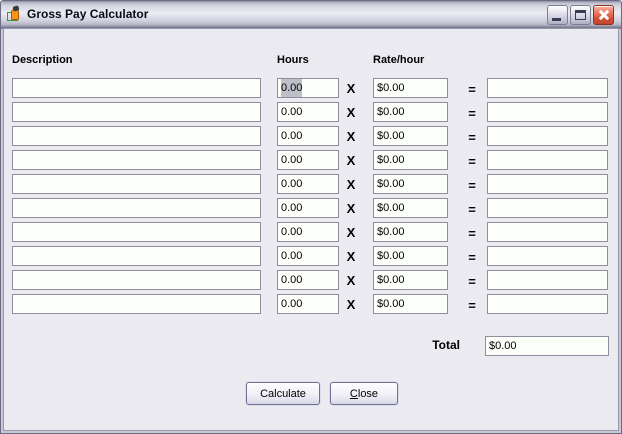 The width and height of the screenshot is (622, 434). I want to click on titlebar: Gross Pay Calculator, so click(311, 15).